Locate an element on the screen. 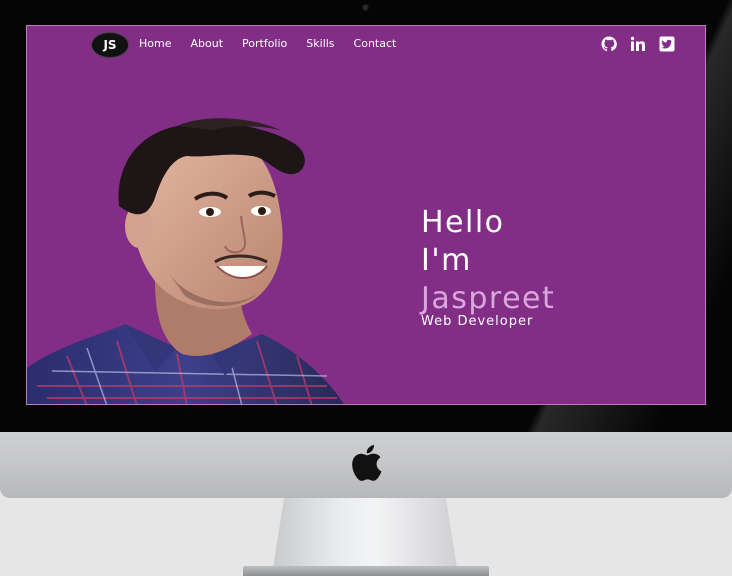  nav-links: Home About Portfolio Skills Contact is located at coordinates (277, 43).